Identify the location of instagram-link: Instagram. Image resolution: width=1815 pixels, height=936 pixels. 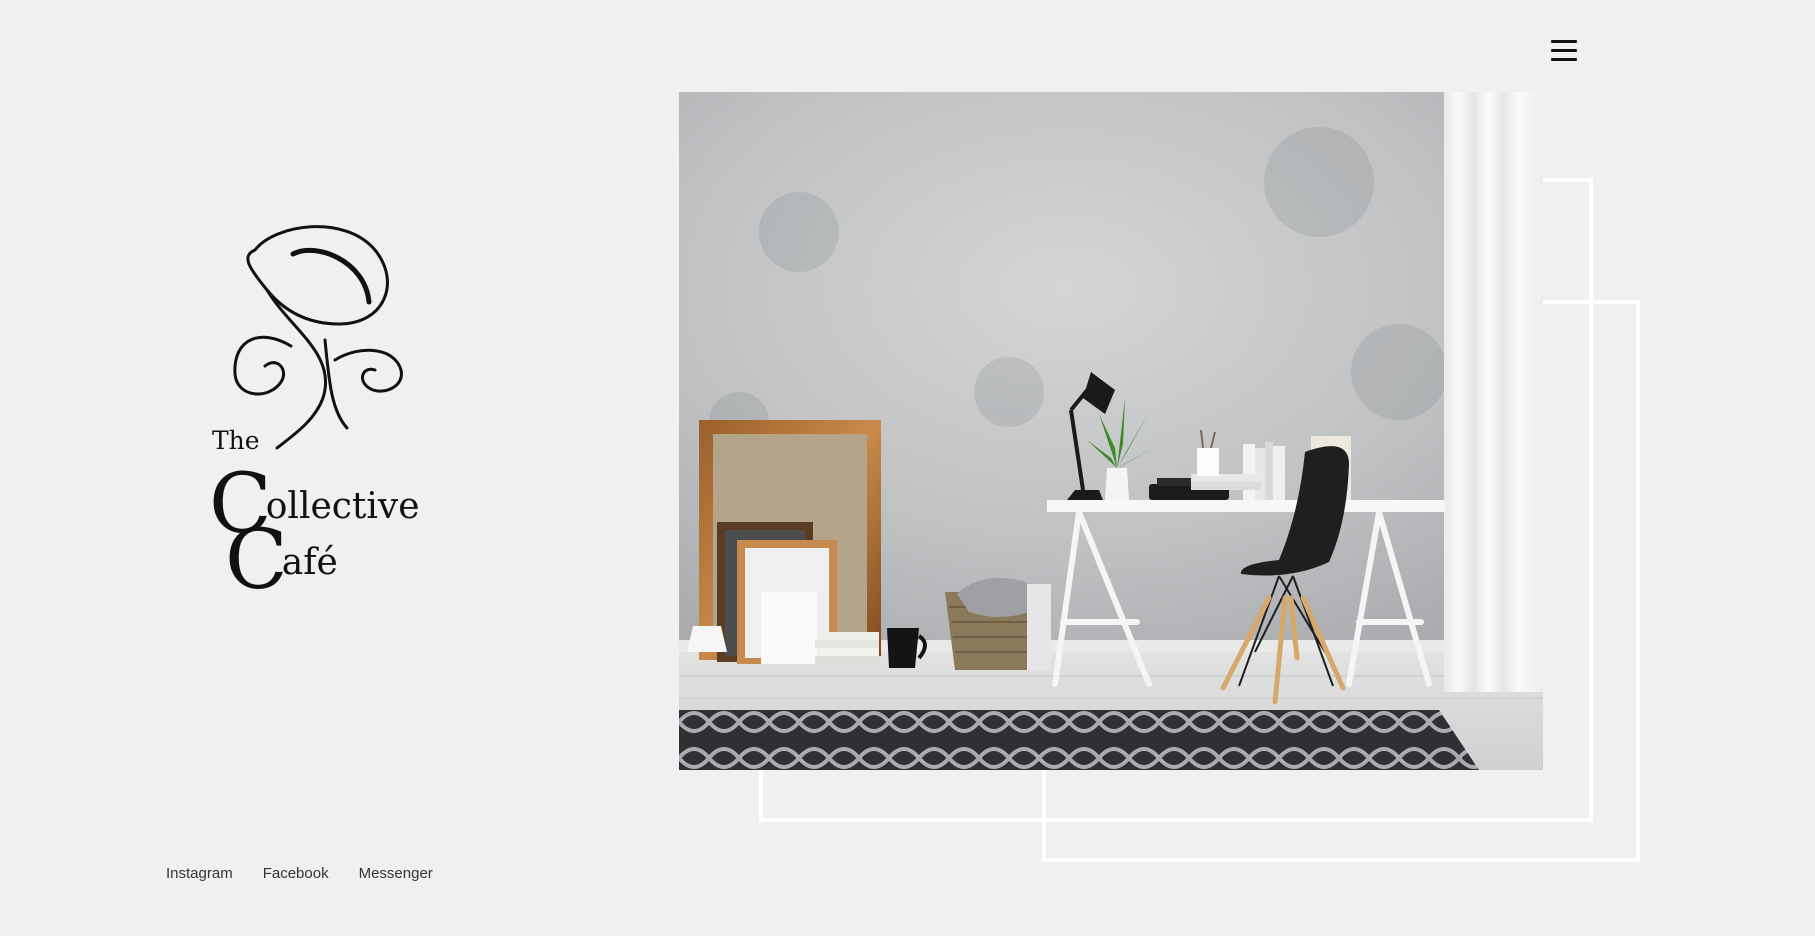
(199, 873).